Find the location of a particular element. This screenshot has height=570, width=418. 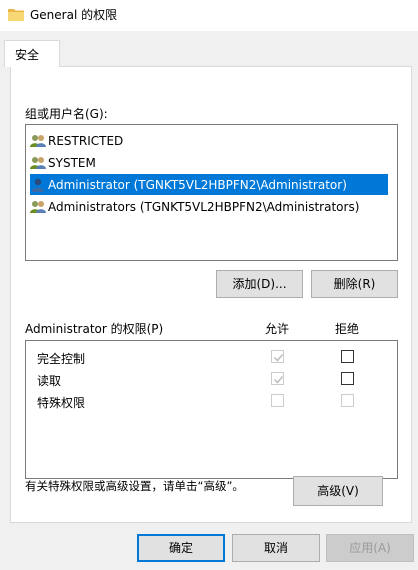

deny-header: 拒绝 is located at coordinates (347, 329).